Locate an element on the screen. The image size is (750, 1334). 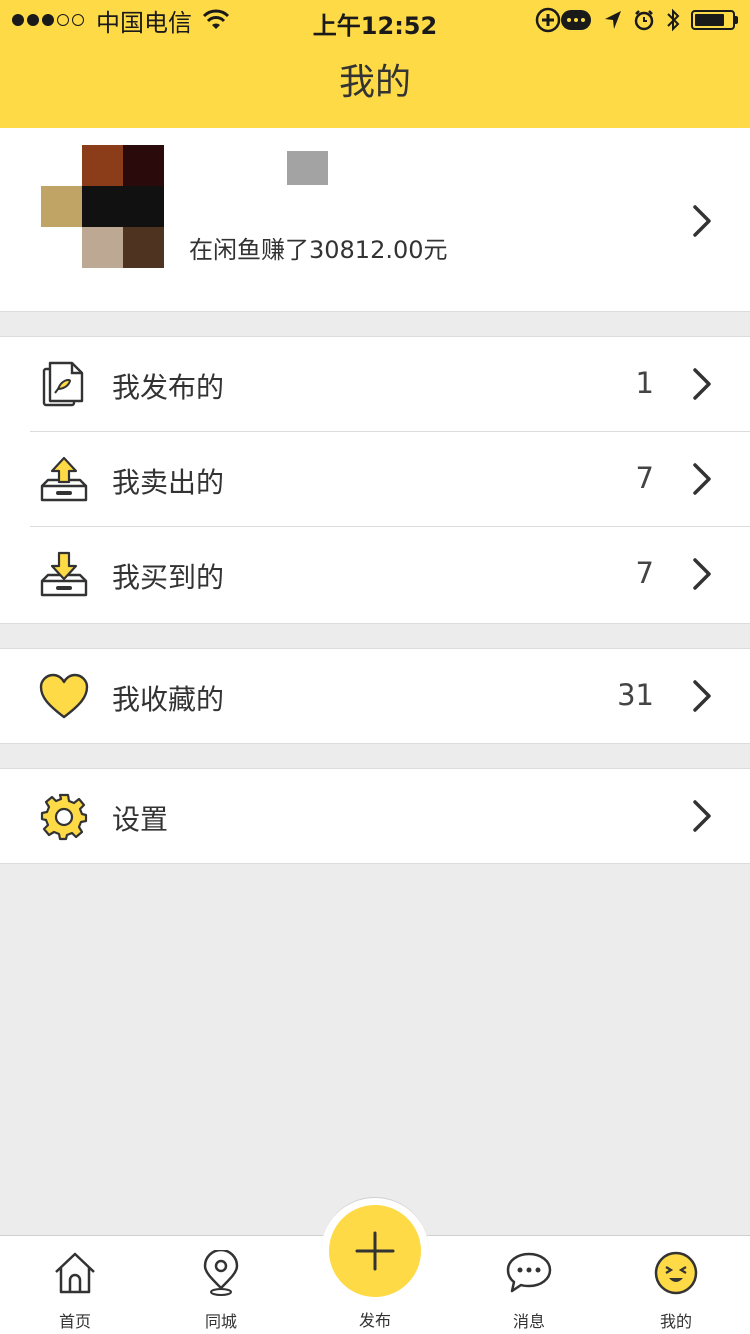
list-item-label: 我买到的 is located at coordinates (168, 577).